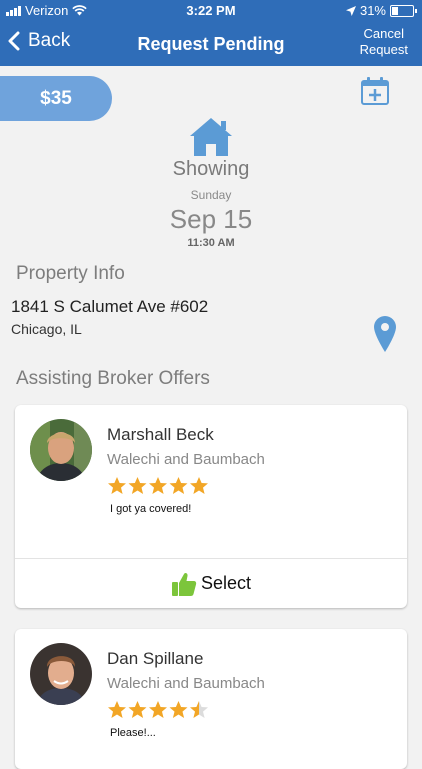  What do you see at coordinates (211, 195) in the screenshot?
I see `request-day: Sunday` at bounding box center [211, 195].